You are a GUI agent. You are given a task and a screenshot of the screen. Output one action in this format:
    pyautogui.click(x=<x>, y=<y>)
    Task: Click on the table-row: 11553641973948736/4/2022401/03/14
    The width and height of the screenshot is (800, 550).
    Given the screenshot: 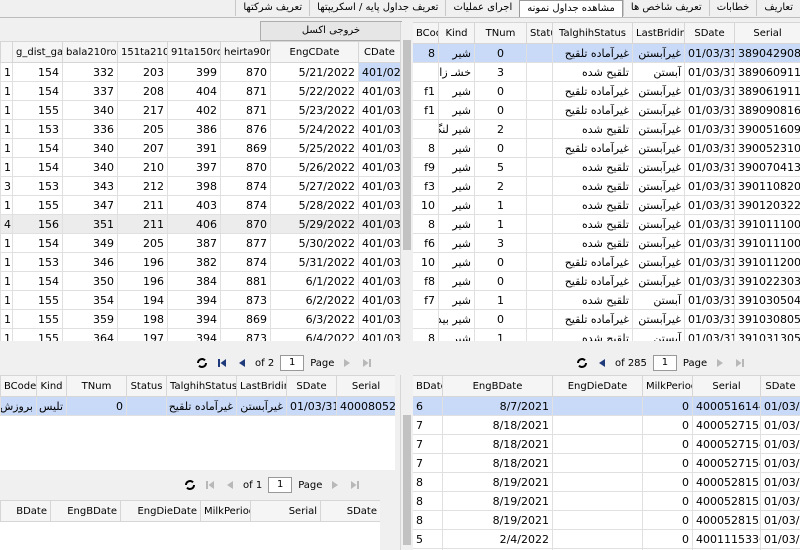 What is the action you would take?
    pyautogui.click(x=200, y=334)
    